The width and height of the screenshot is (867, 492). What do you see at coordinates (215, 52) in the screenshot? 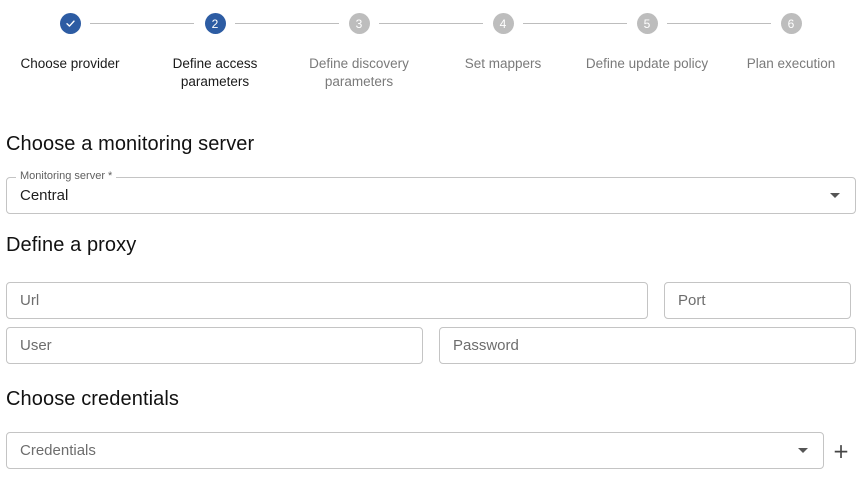
I see `step-define-access-parameters: 2 Define access parameters` at bounding box center [215, 52].